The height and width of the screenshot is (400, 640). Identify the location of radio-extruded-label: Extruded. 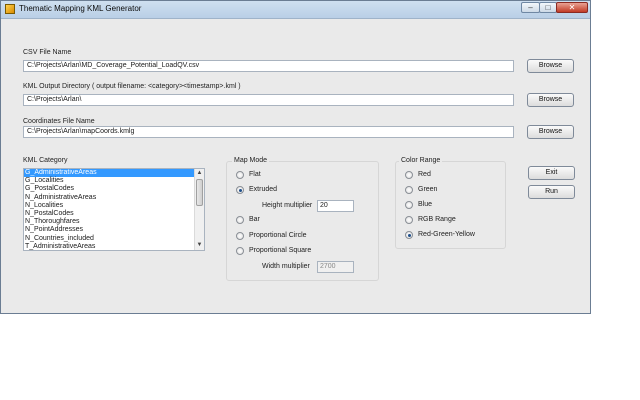
(263, 189).